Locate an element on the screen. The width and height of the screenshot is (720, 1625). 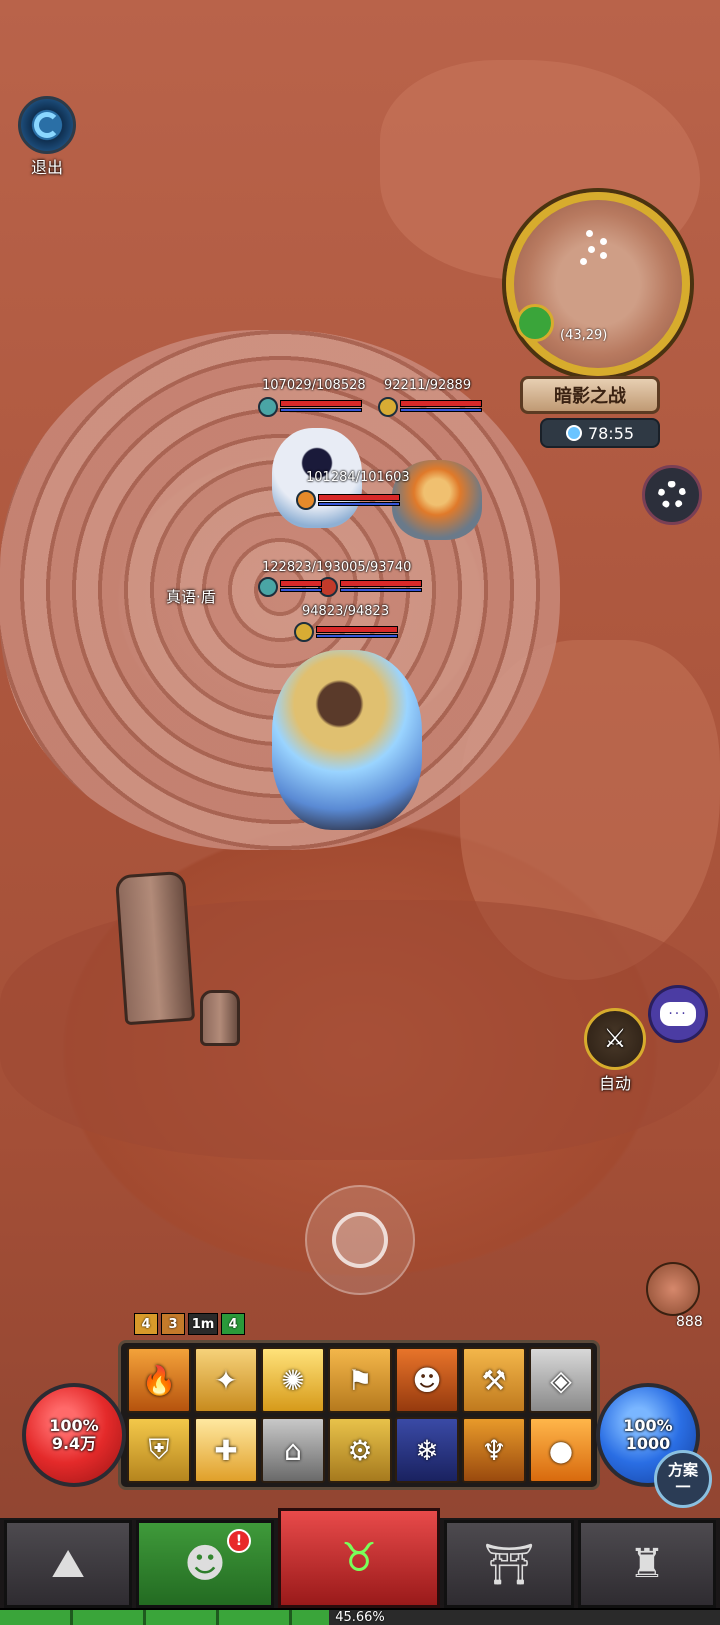
helmet-icon: ⌂ is located at coordinates (293, 1450).